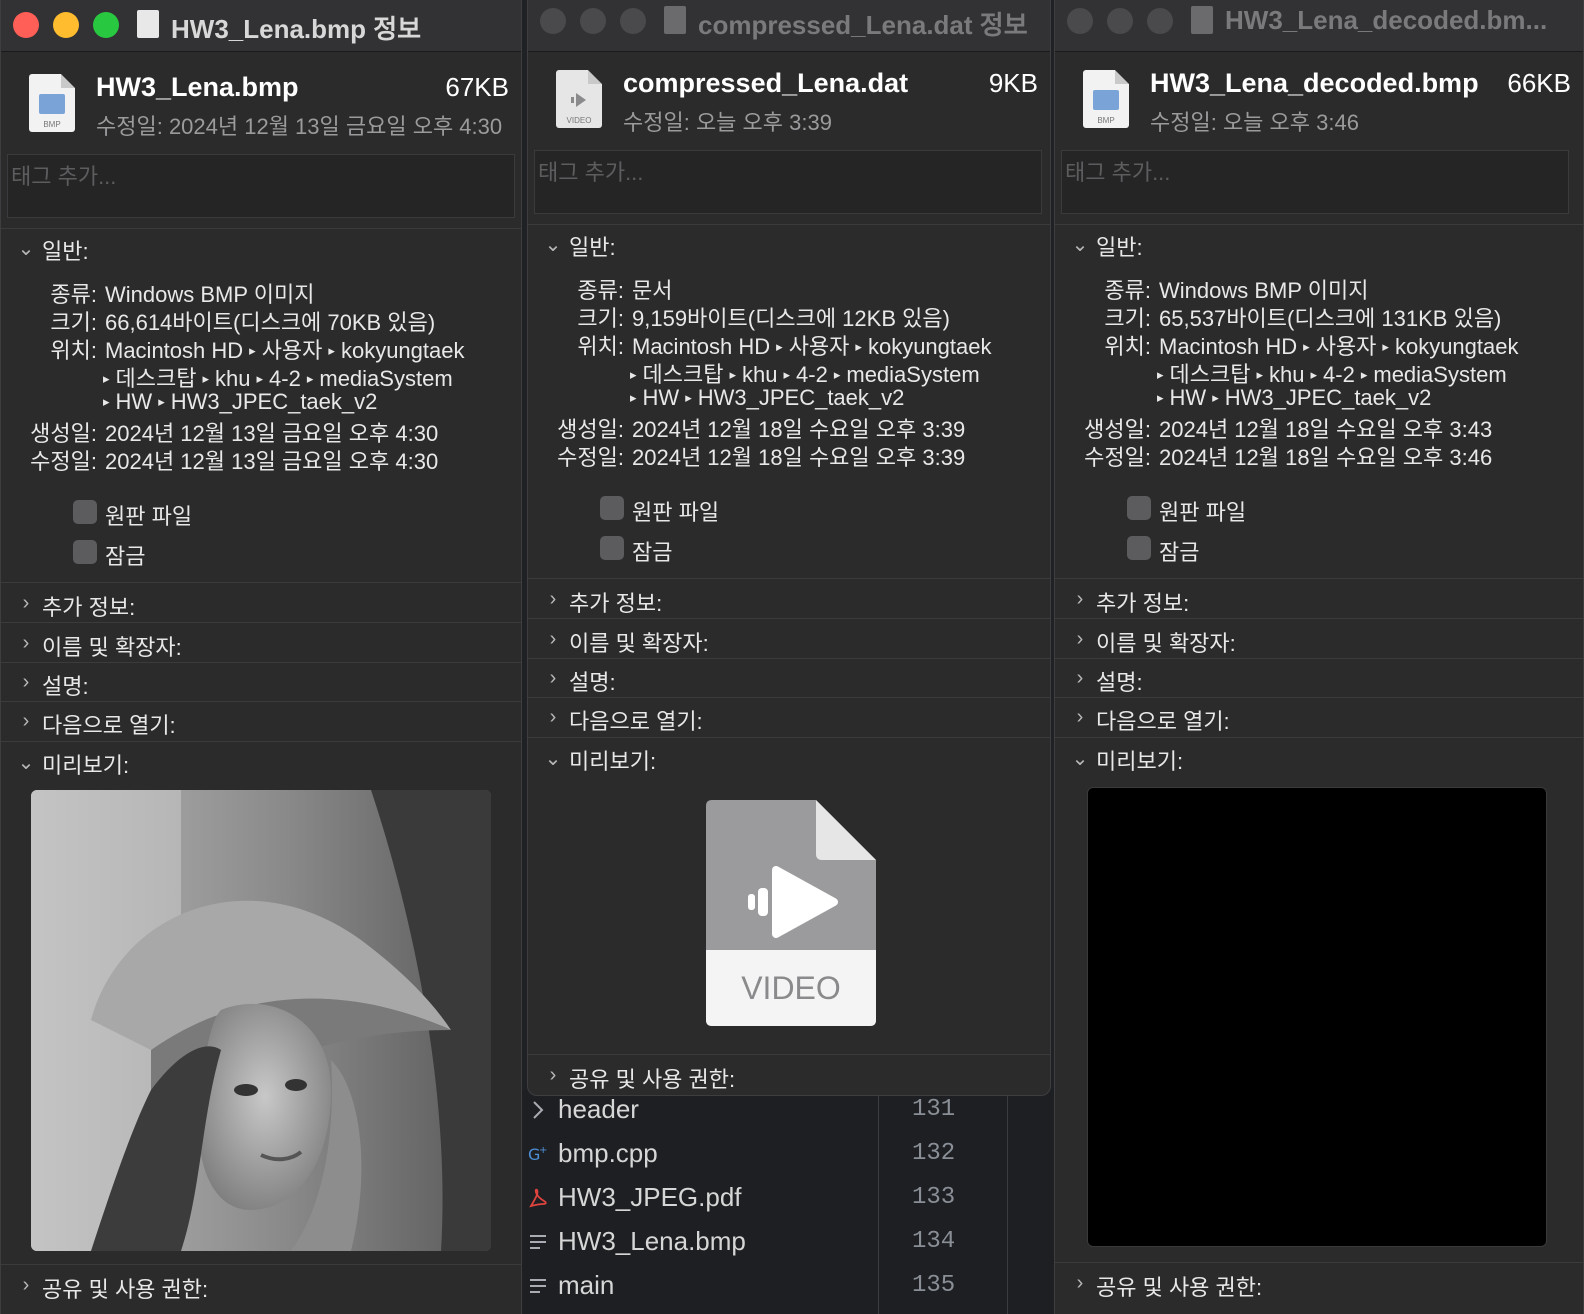  Describe the element at coordinates (156, 378) in the screenshot. I see `path-component: 데스크탑` at that location.